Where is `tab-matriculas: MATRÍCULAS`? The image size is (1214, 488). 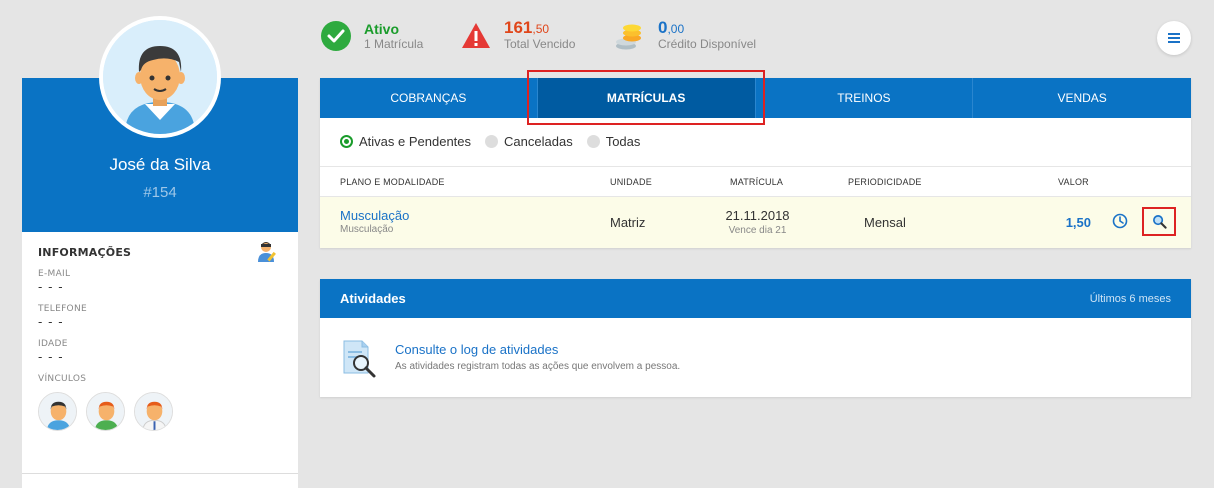
tab-matriculas: MATRÍCULAS is located at coordinates (646, 98).